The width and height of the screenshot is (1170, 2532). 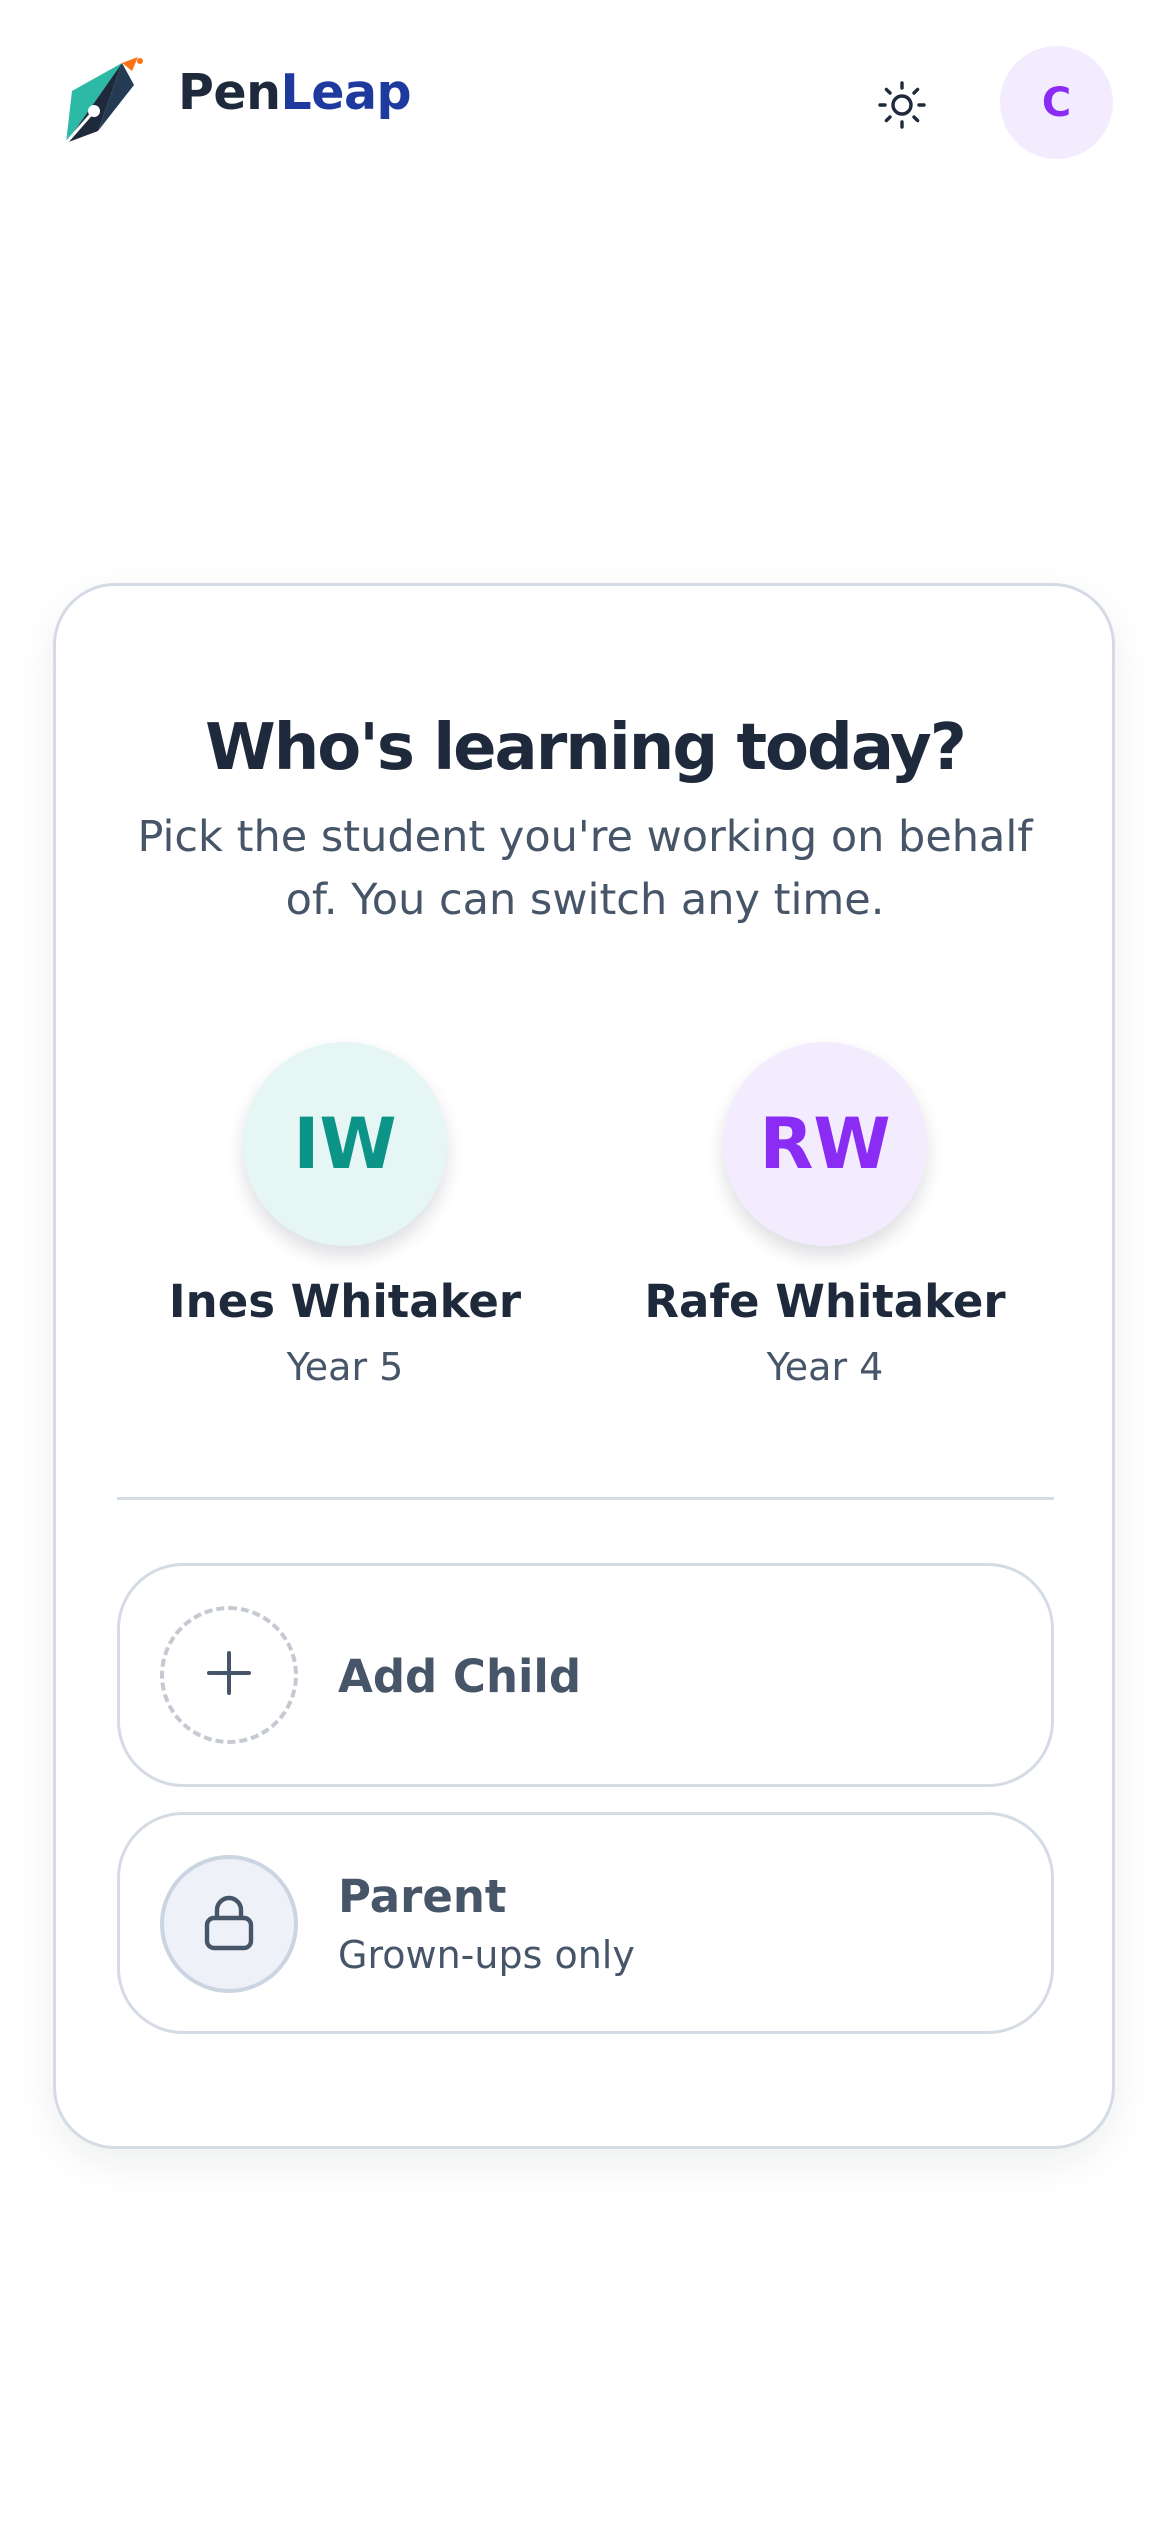 I want to click on student-grade: Year 4, so click(x=825, y=1367).